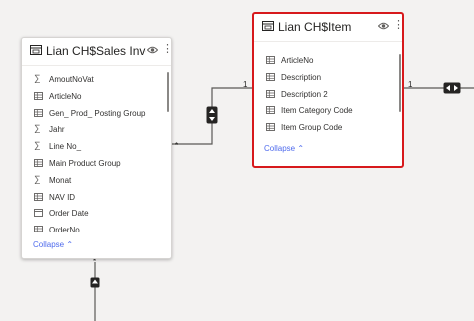 This screenshot has height=321, width=474. Describe the element at coordinates (95, 282) in the screenshot. I see `filter-direction-icon` at that location.